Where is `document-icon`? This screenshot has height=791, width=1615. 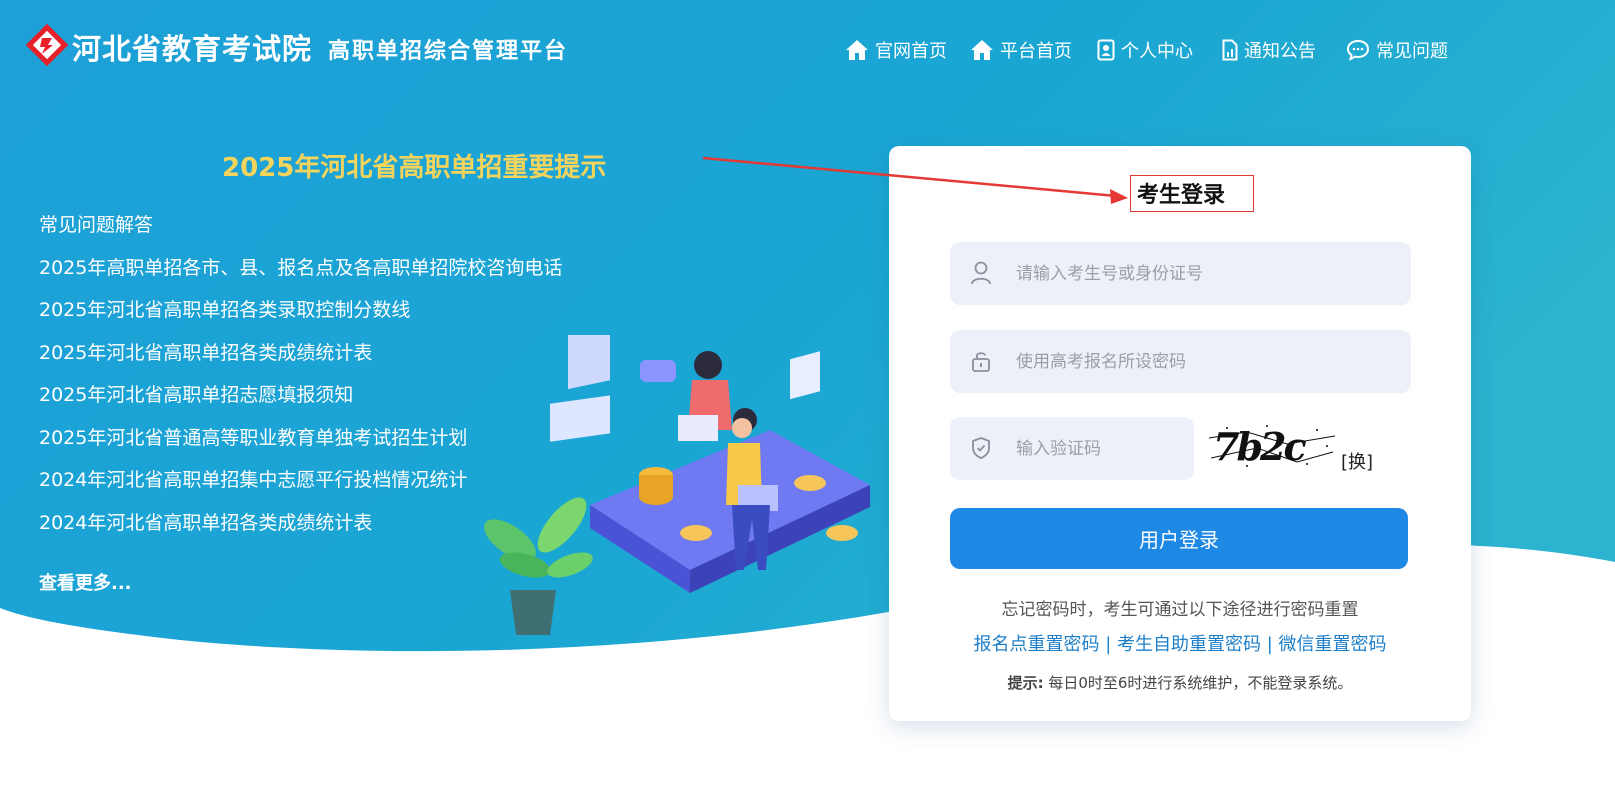
document-icon is located at coordinates (1230, 50).